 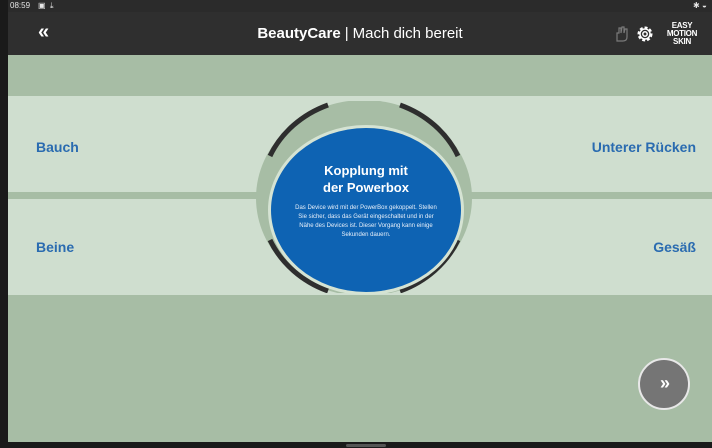 I want to click on system-nav-handle, so click(x=366, y=445).